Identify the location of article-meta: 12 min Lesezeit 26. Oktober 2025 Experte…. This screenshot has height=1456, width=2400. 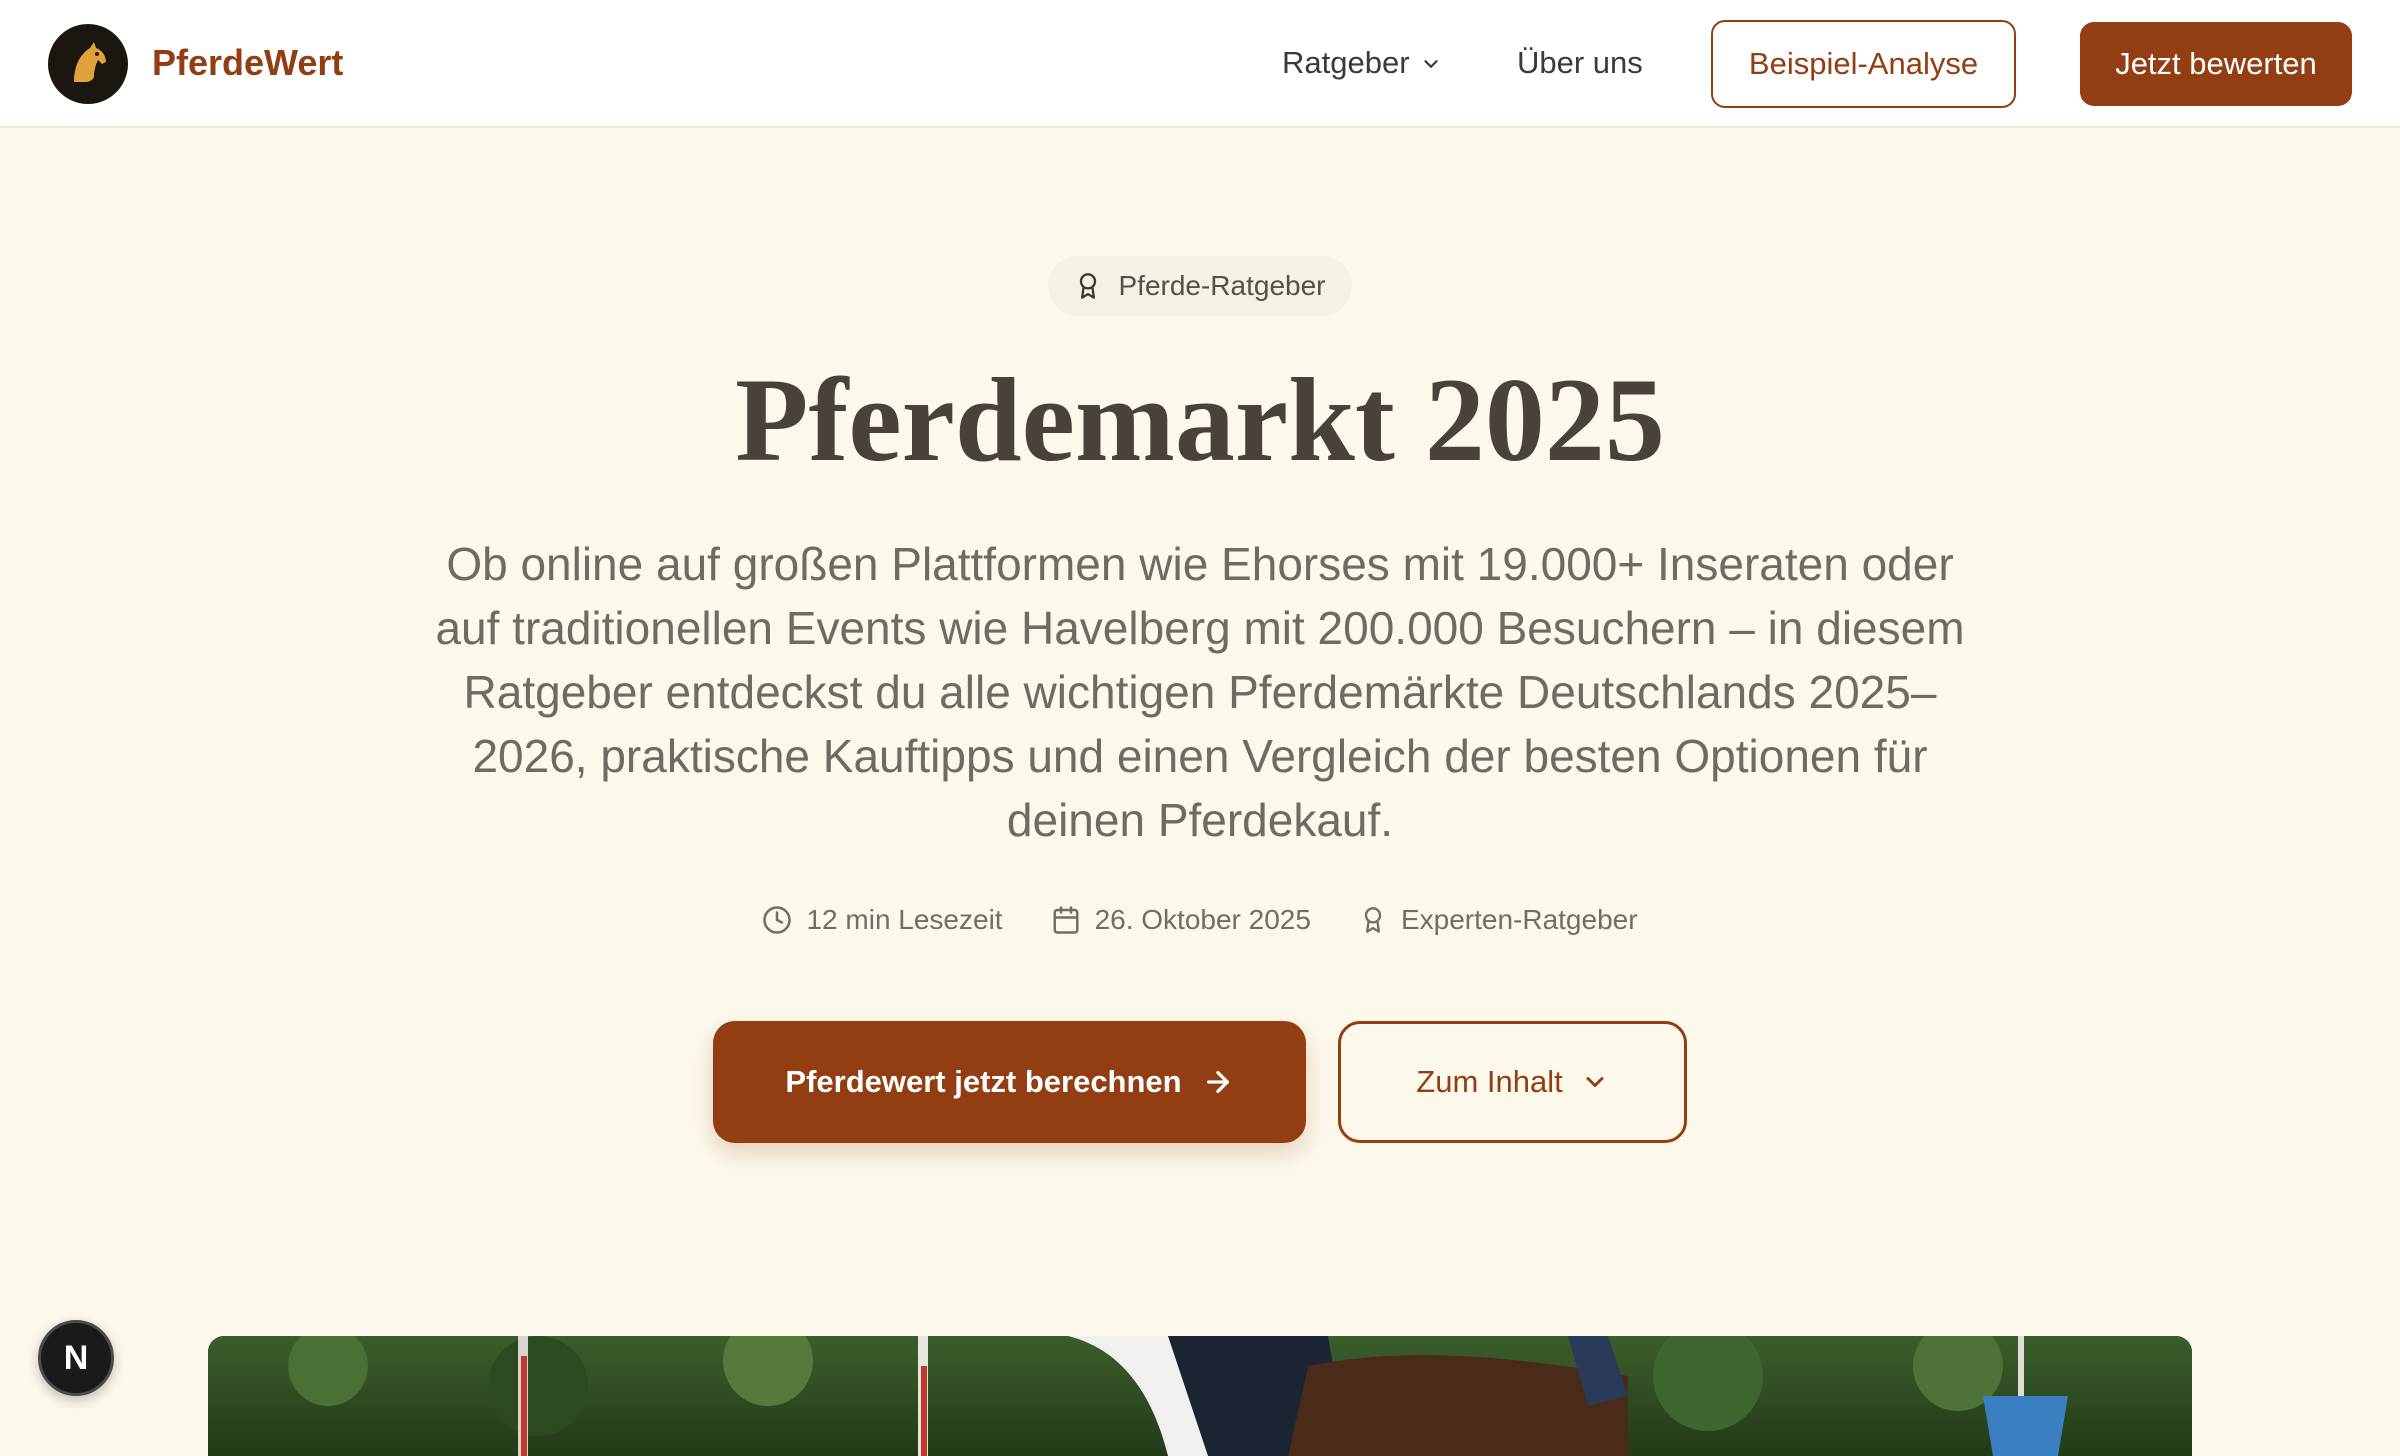
(1200, 920).